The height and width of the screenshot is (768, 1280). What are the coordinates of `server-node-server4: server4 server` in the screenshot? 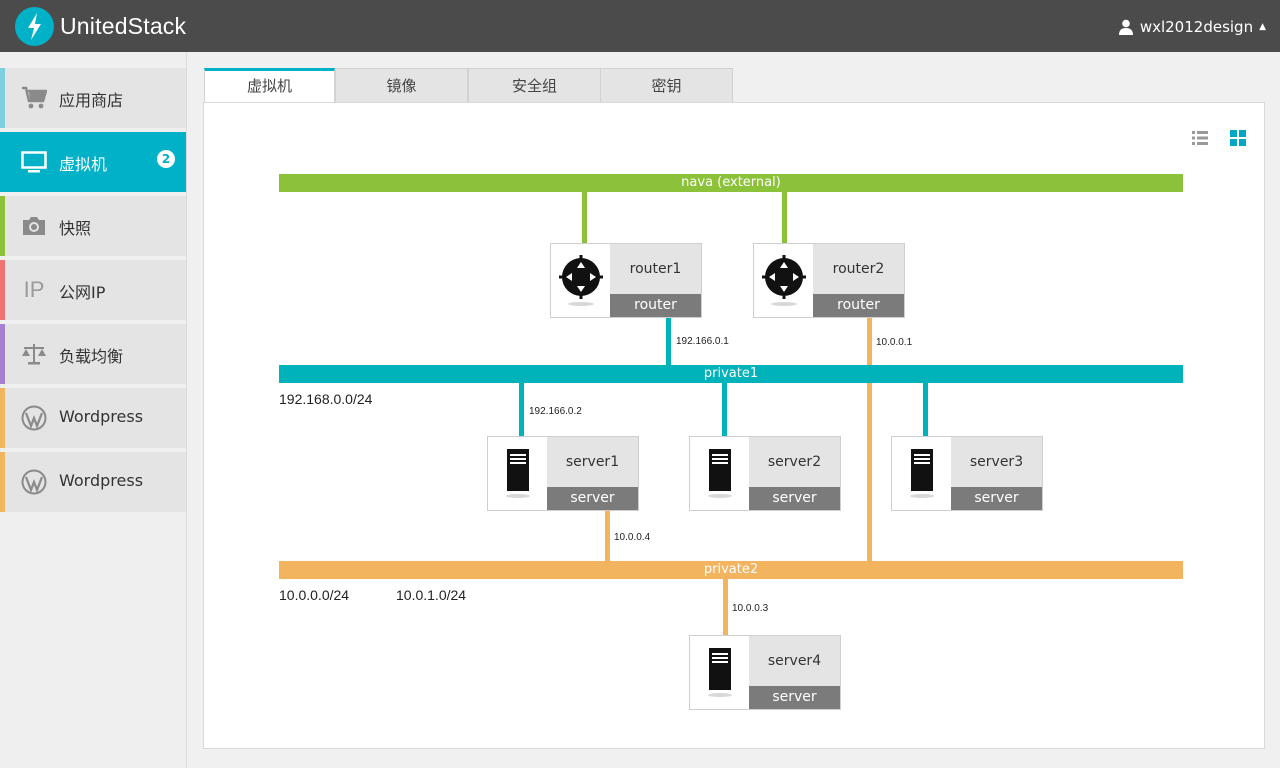 It's located at (765, 672).